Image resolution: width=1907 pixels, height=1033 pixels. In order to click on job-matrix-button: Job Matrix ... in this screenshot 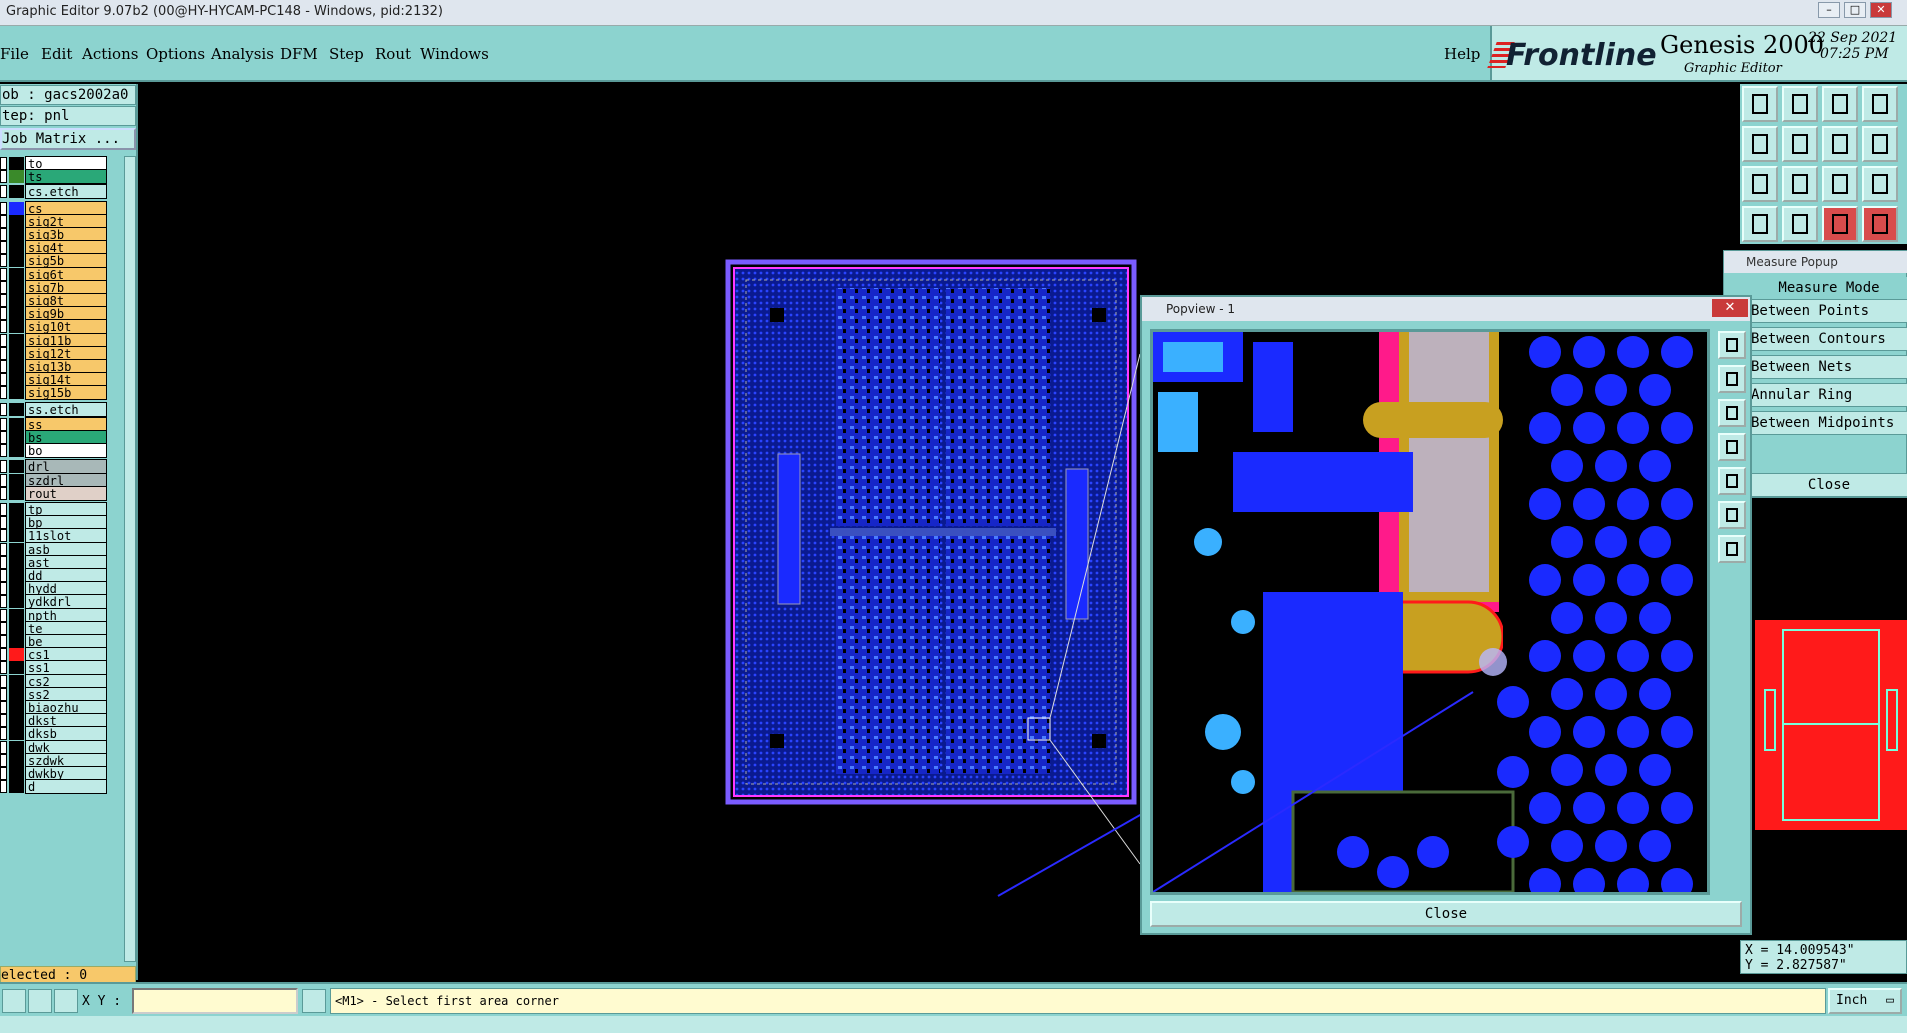, I will do `click(68, 139)`.